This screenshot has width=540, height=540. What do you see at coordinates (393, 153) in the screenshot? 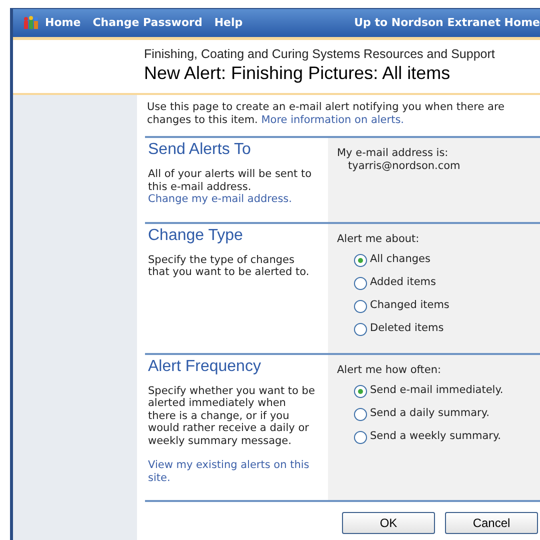
I see `field-prompt: My e-mail address is:` at bounding box center [393, 153].